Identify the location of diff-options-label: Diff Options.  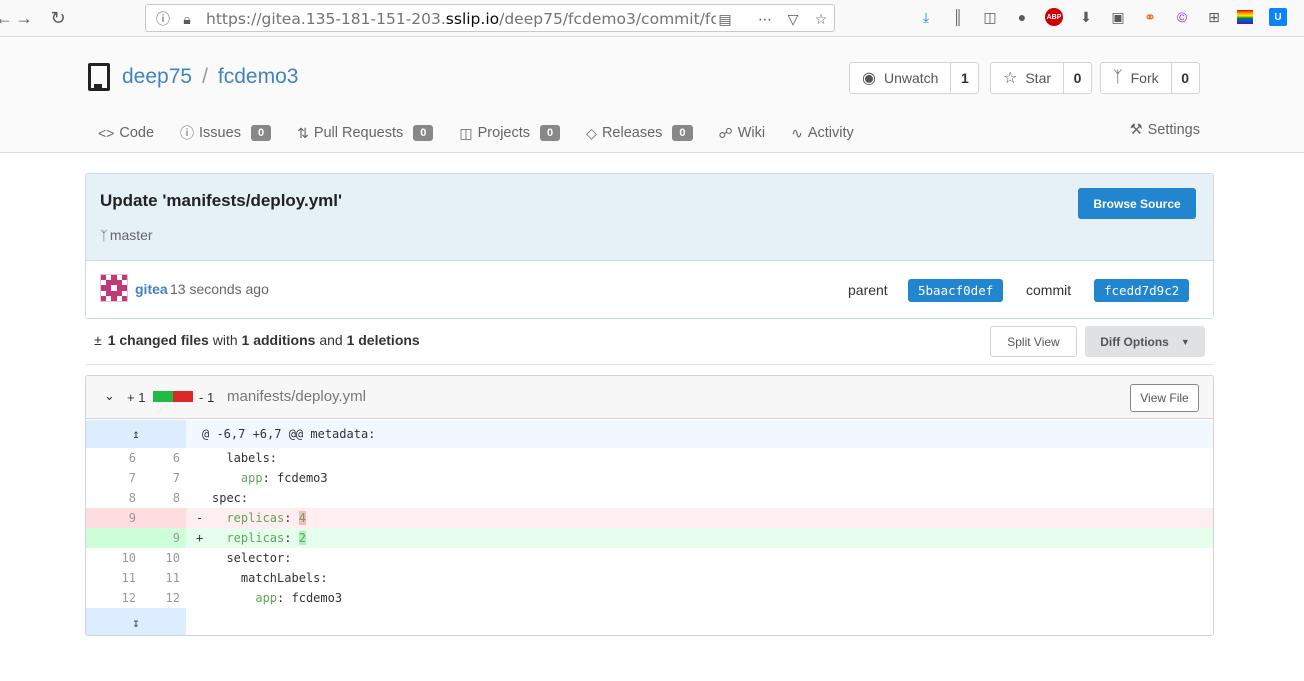
(1134, 341).